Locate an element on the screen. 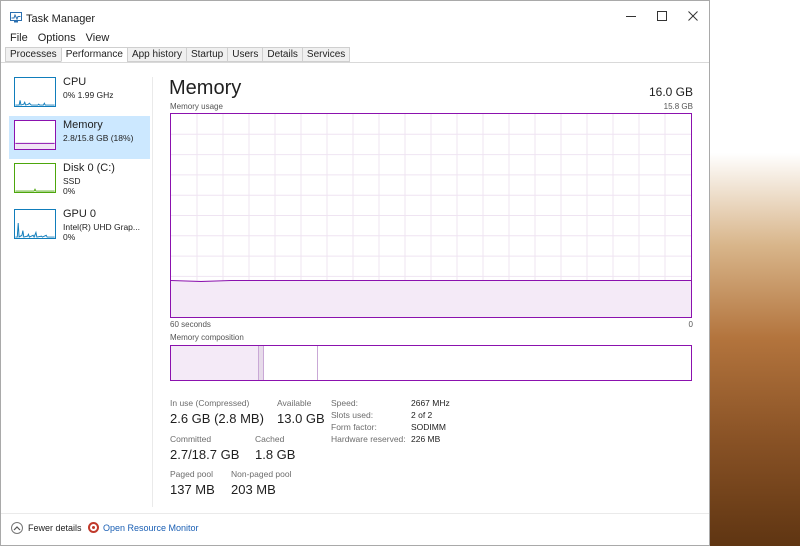 This screenshot has width=800, height=546. cached-value: 1.8 GB is located at coordinates (275, 454).